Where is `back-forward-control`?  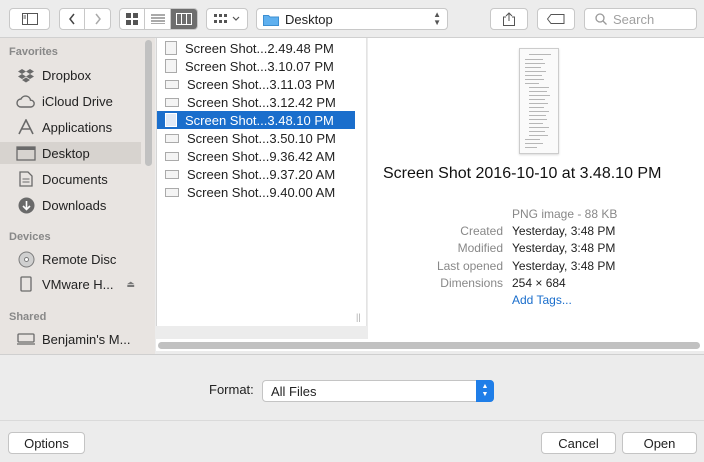 back-forward-control is located at coordinates (85, 19).